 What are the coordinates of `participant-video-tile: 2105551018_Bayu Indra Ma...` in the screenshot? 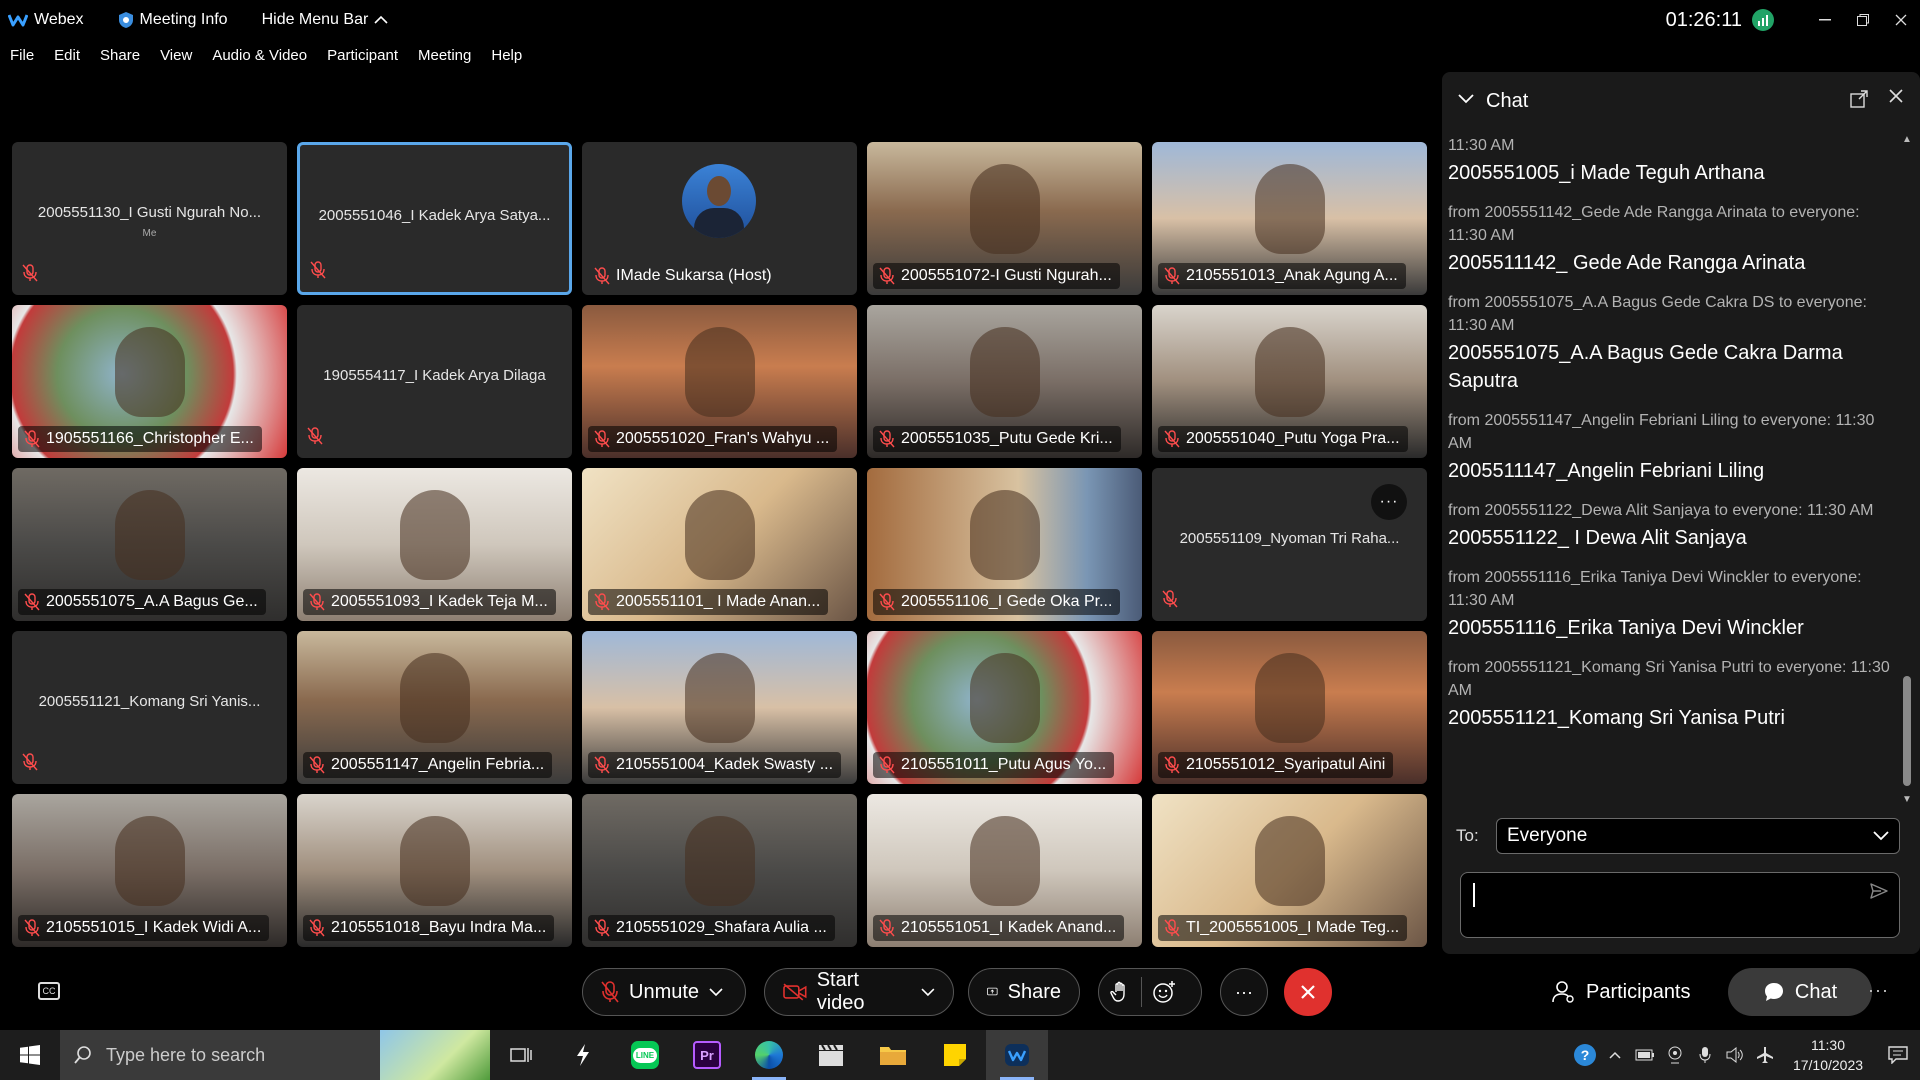 It's located at (434, 870).